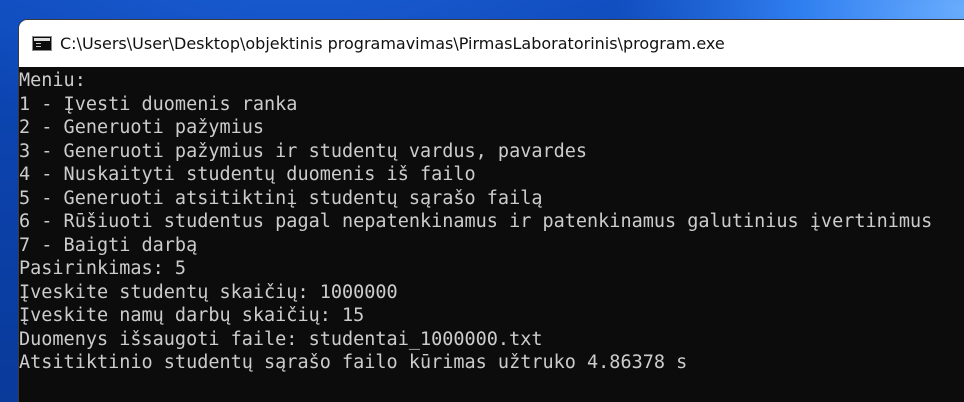 The height and width of the screenshot is (402, 964). I want to click on console-line-choice: Pasirinkimas: 5, so click(103, 268).